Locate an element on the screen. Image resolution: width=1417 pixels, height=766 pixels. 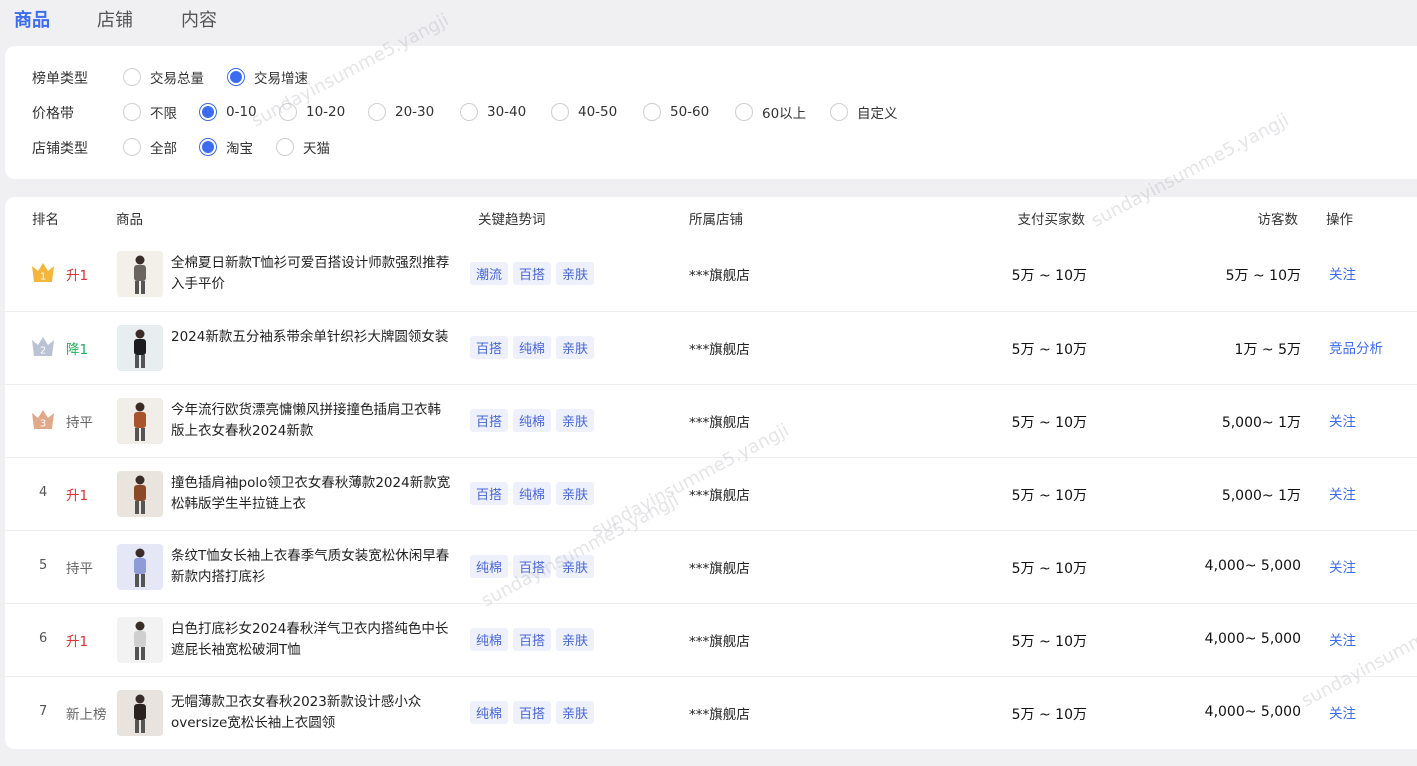
radio-option-list-type-0: 交易总量 is located at coordinates (163, 77).